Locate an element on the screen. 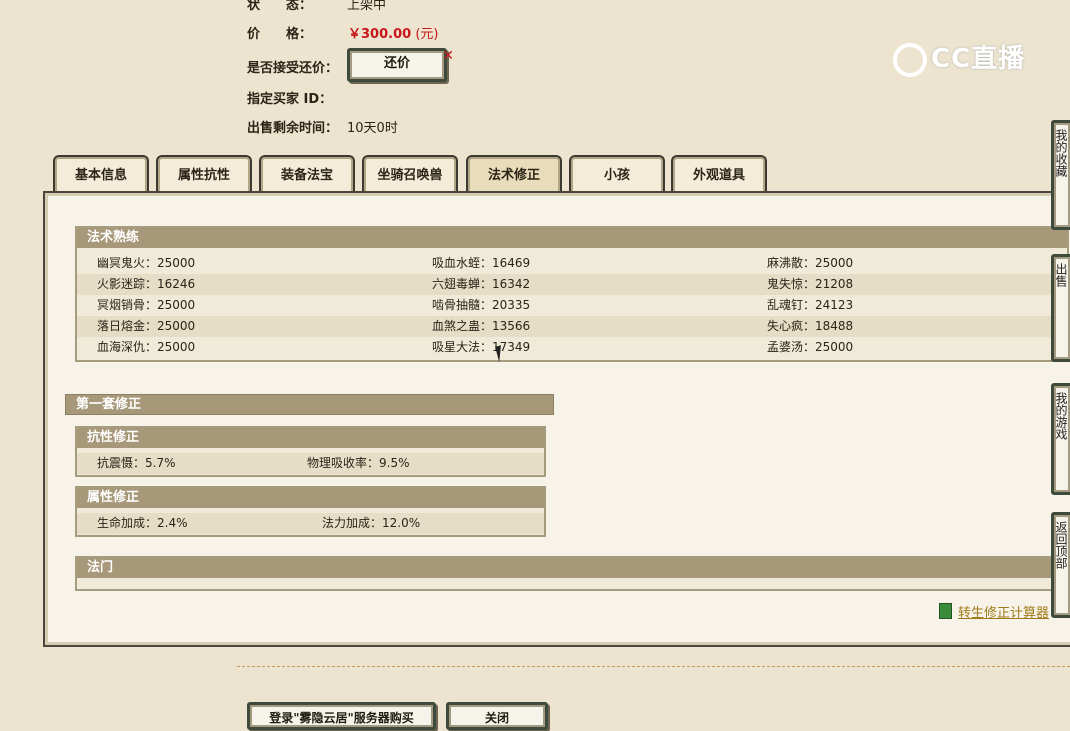 This screenshot has width=1070, height=731. table-row: 抗震慑：5.7% 物理吸收率：9.5% is located at coordinates (310, 463).